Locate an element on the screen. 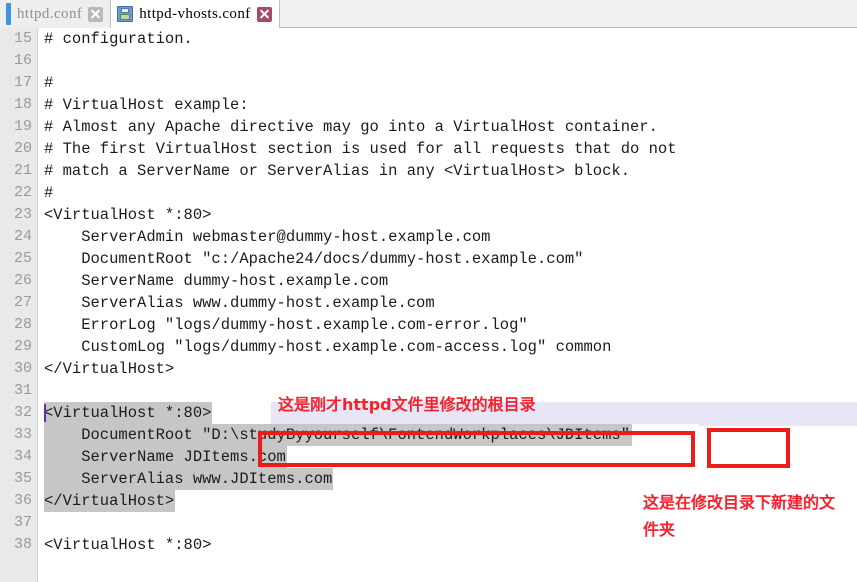  tab-httpd-vhosts-conf: httpd-vhosts.conf is located at coordinates (195, 14).